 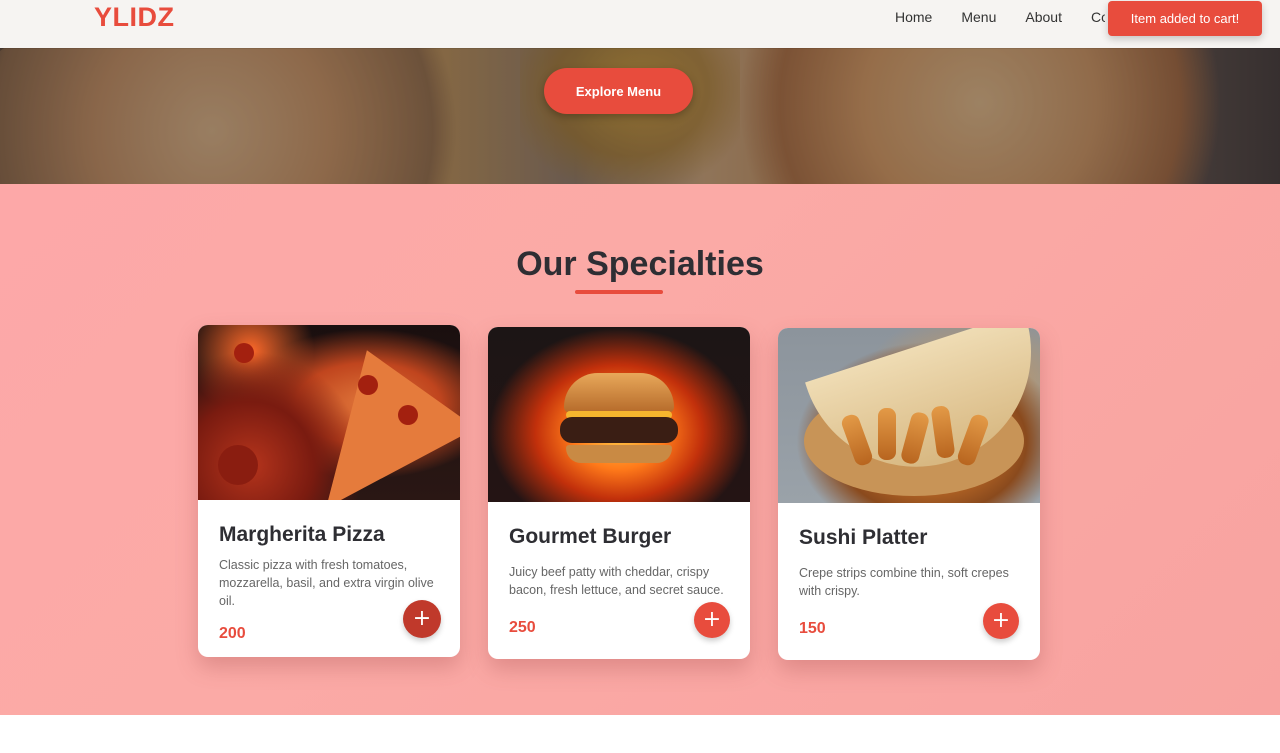 What do you see at coordinates (812, 628) in the screenshot?
I see `item-price: 150` at bounding box center [812, 628].